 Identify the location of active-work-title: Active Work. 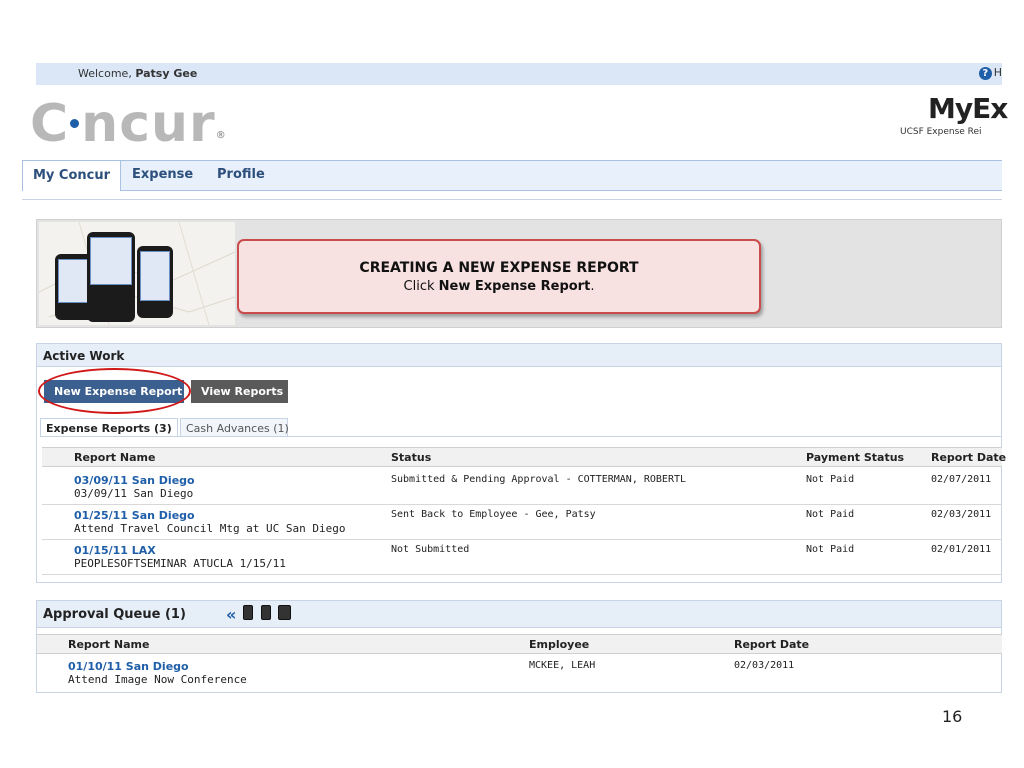
(519, 355).